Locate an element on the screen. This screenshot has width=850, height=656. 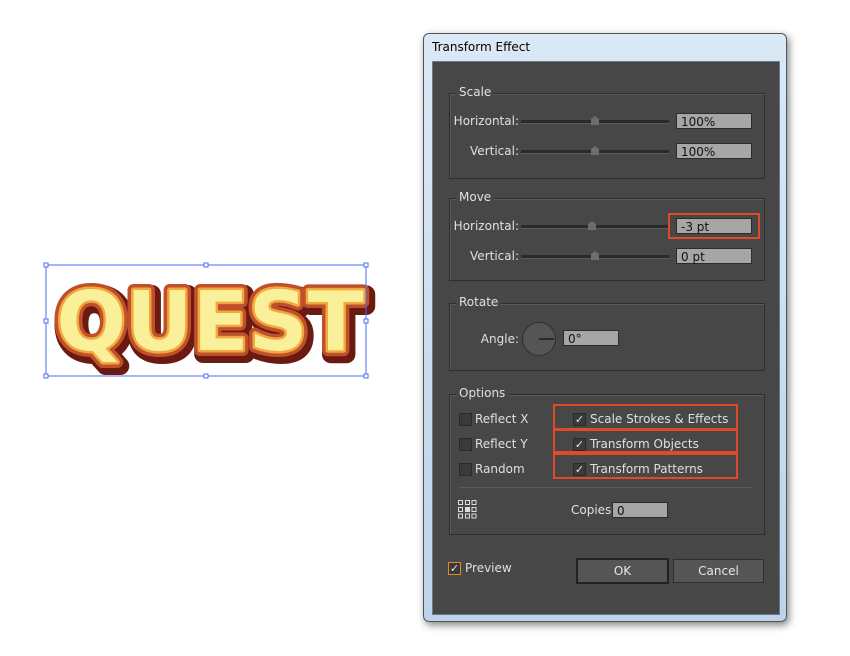
dialog-title: Transform Effect is located at coordinates (481, 47).